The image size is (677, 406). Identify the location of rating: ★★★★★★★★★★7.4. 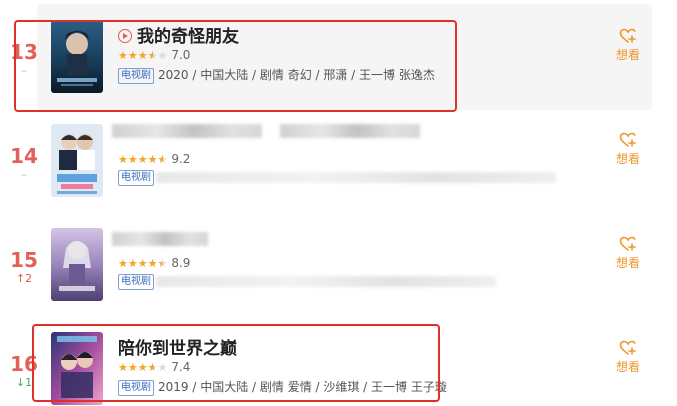
(154, 367).